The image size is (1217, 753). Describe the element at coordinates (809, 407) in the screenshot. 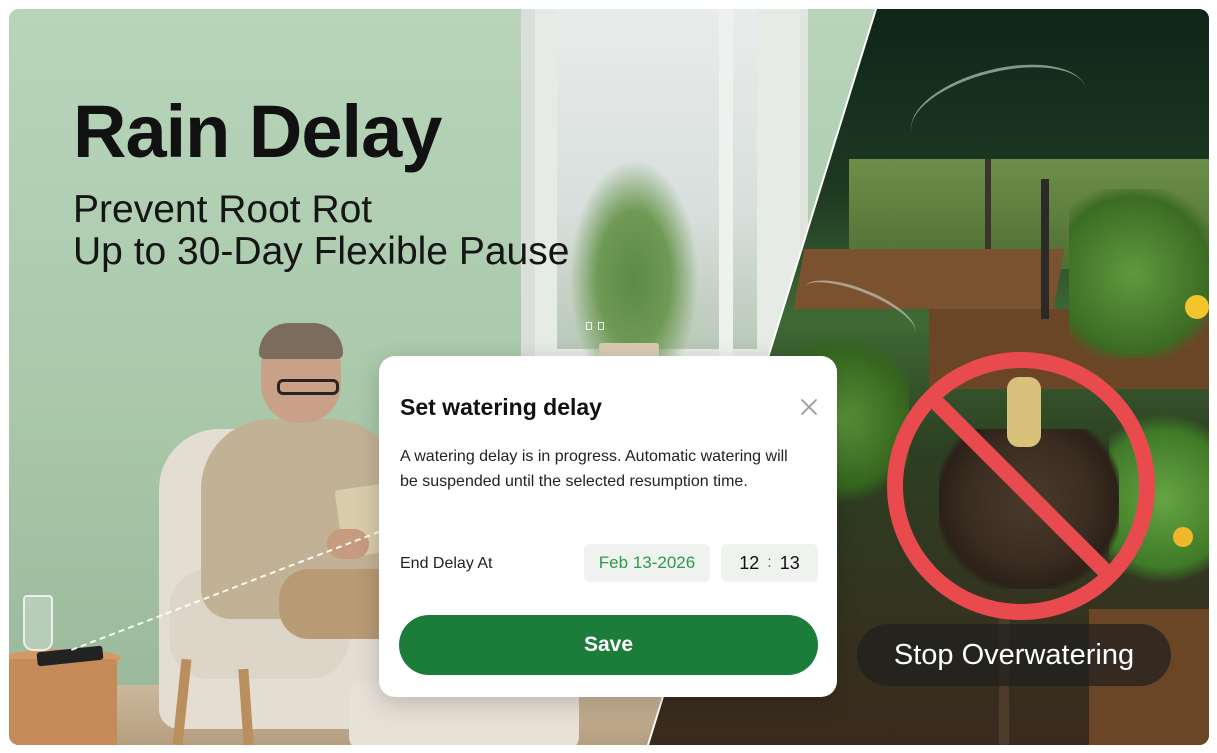

I see `close-icon` at that location.